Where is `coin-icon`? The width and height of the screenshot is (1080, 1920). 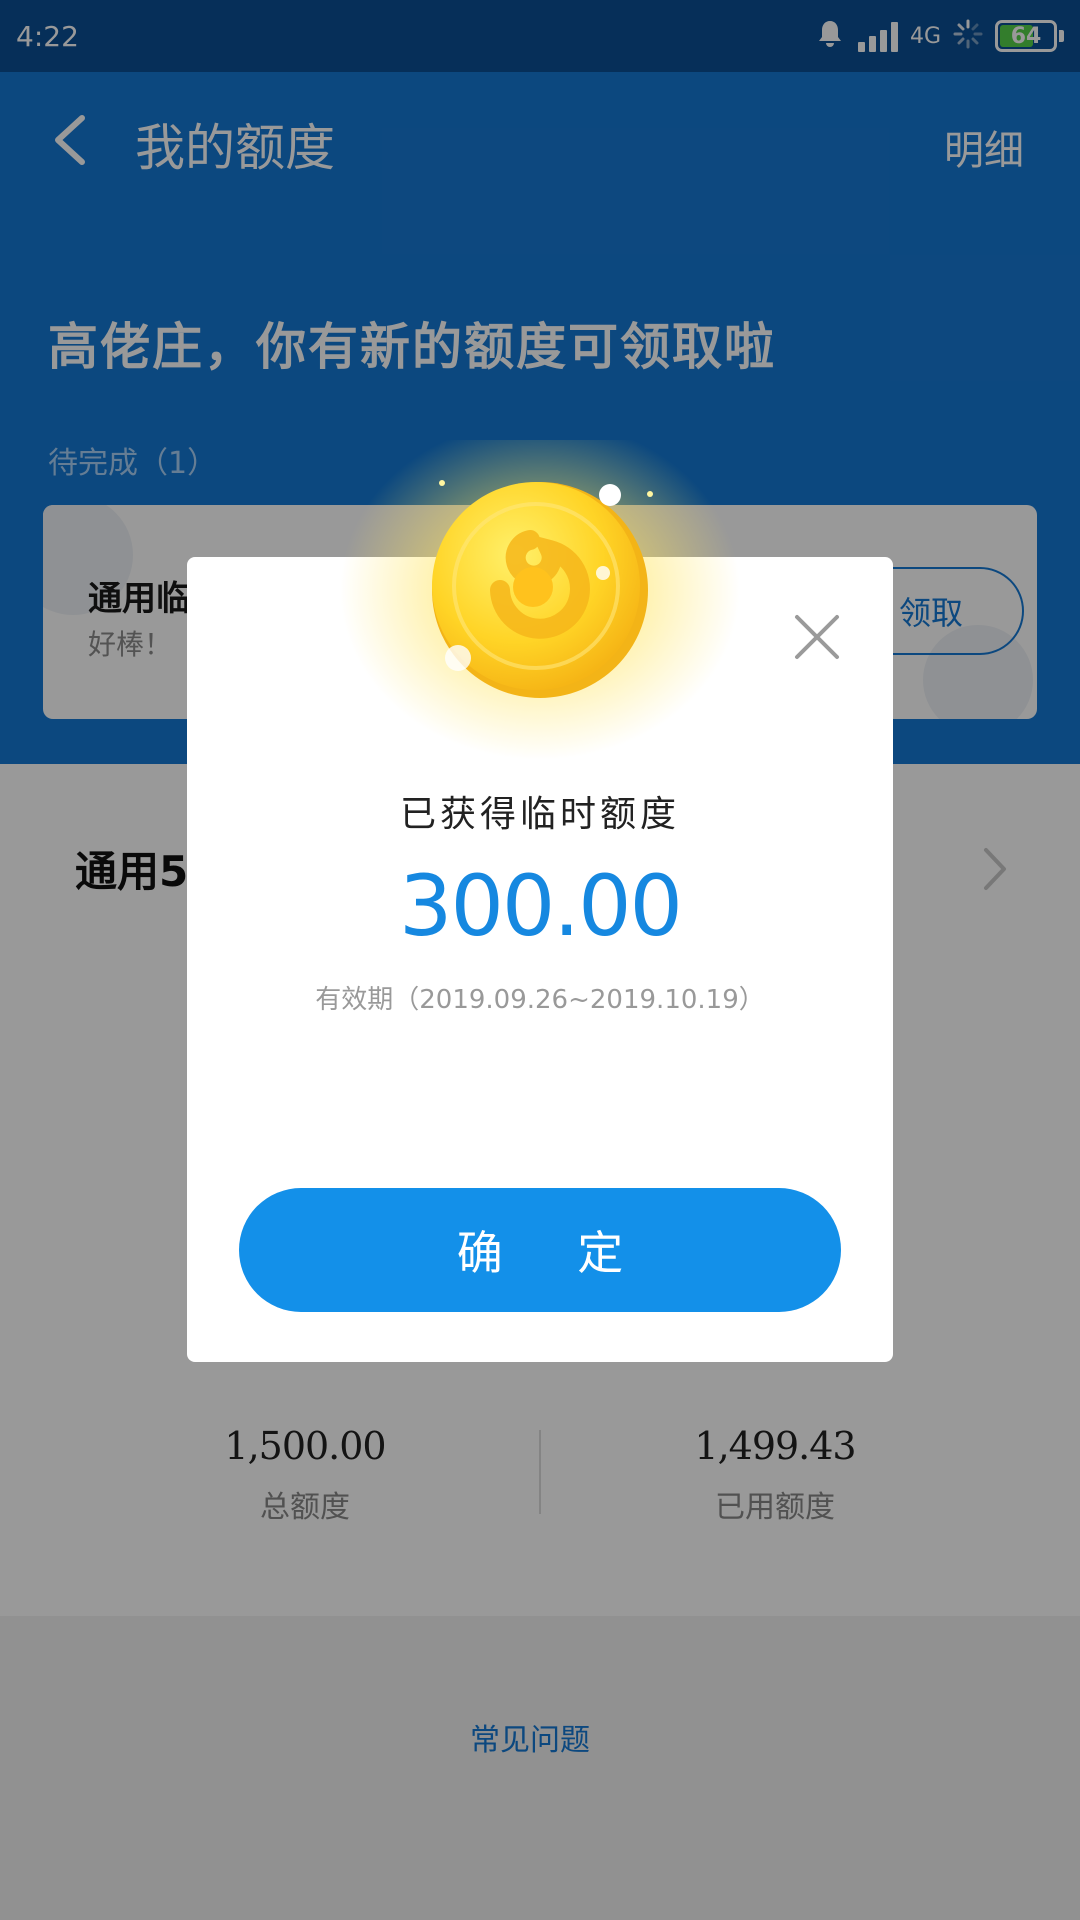
coin-icon is located at coordinates (540, 610).